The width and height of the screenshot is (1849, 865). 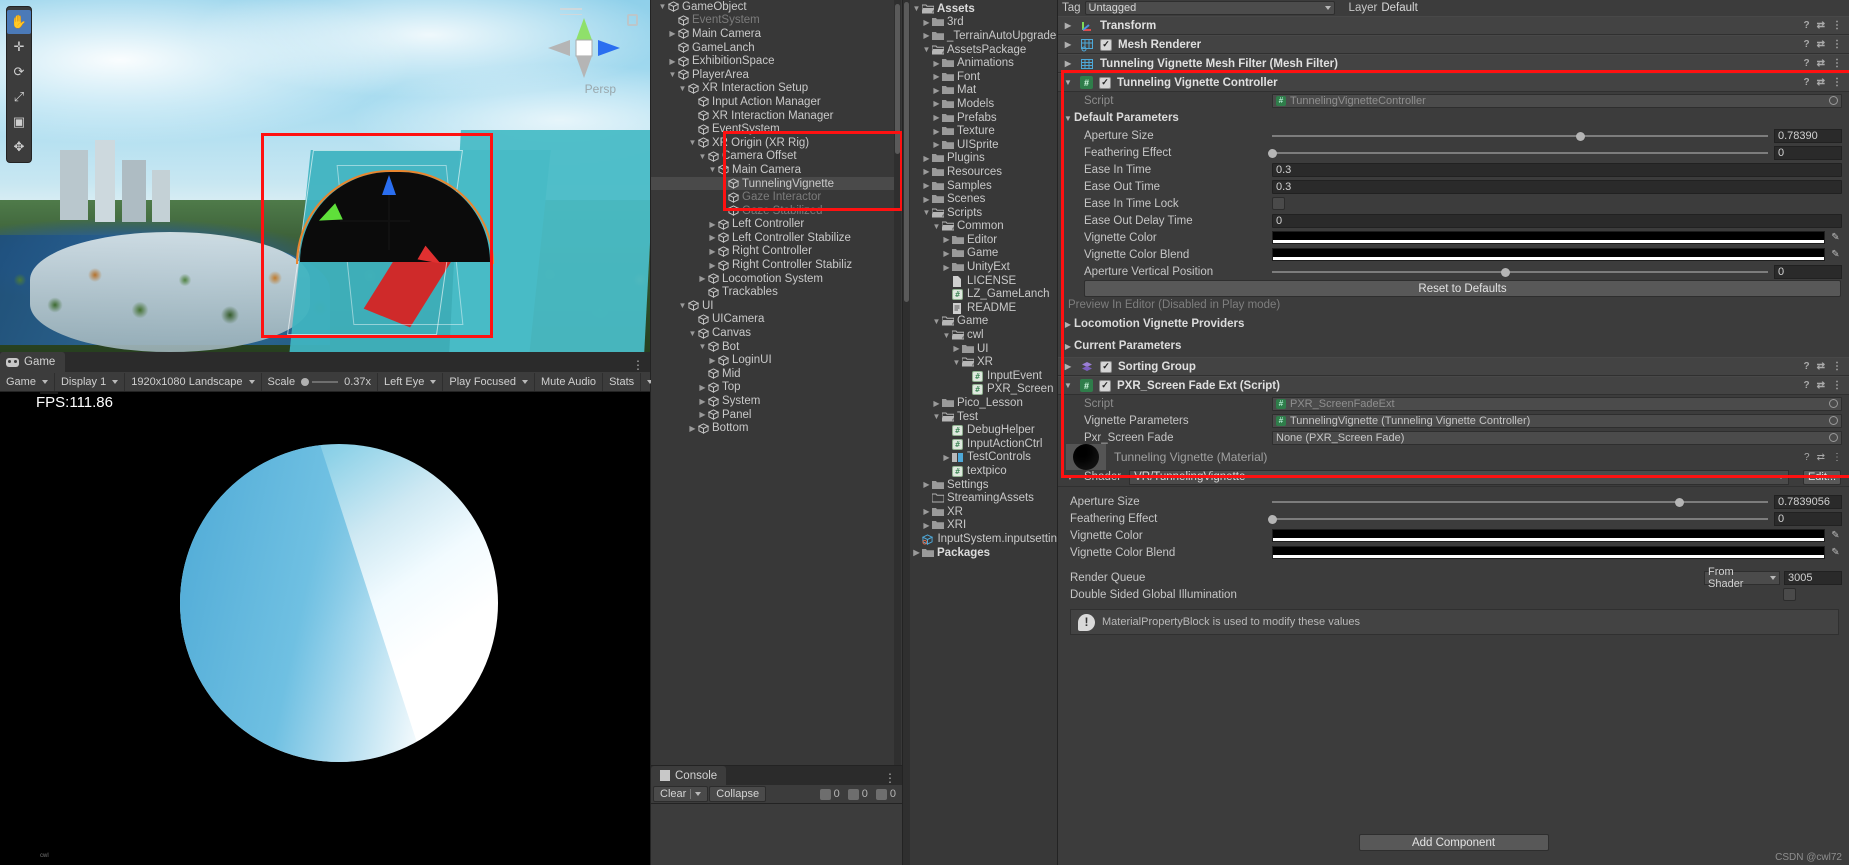 What do you see at coordinates (984, 240) in the screenshot?
I see `project-item: ▶ Editor` at bounding box center [984, 240].